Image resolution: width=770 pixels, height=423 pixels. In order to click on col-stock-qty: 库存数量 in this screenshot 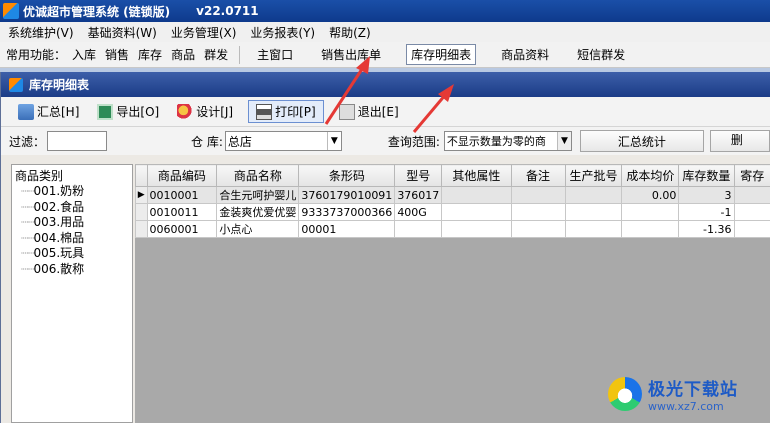, I will do `click(706, 175)`.